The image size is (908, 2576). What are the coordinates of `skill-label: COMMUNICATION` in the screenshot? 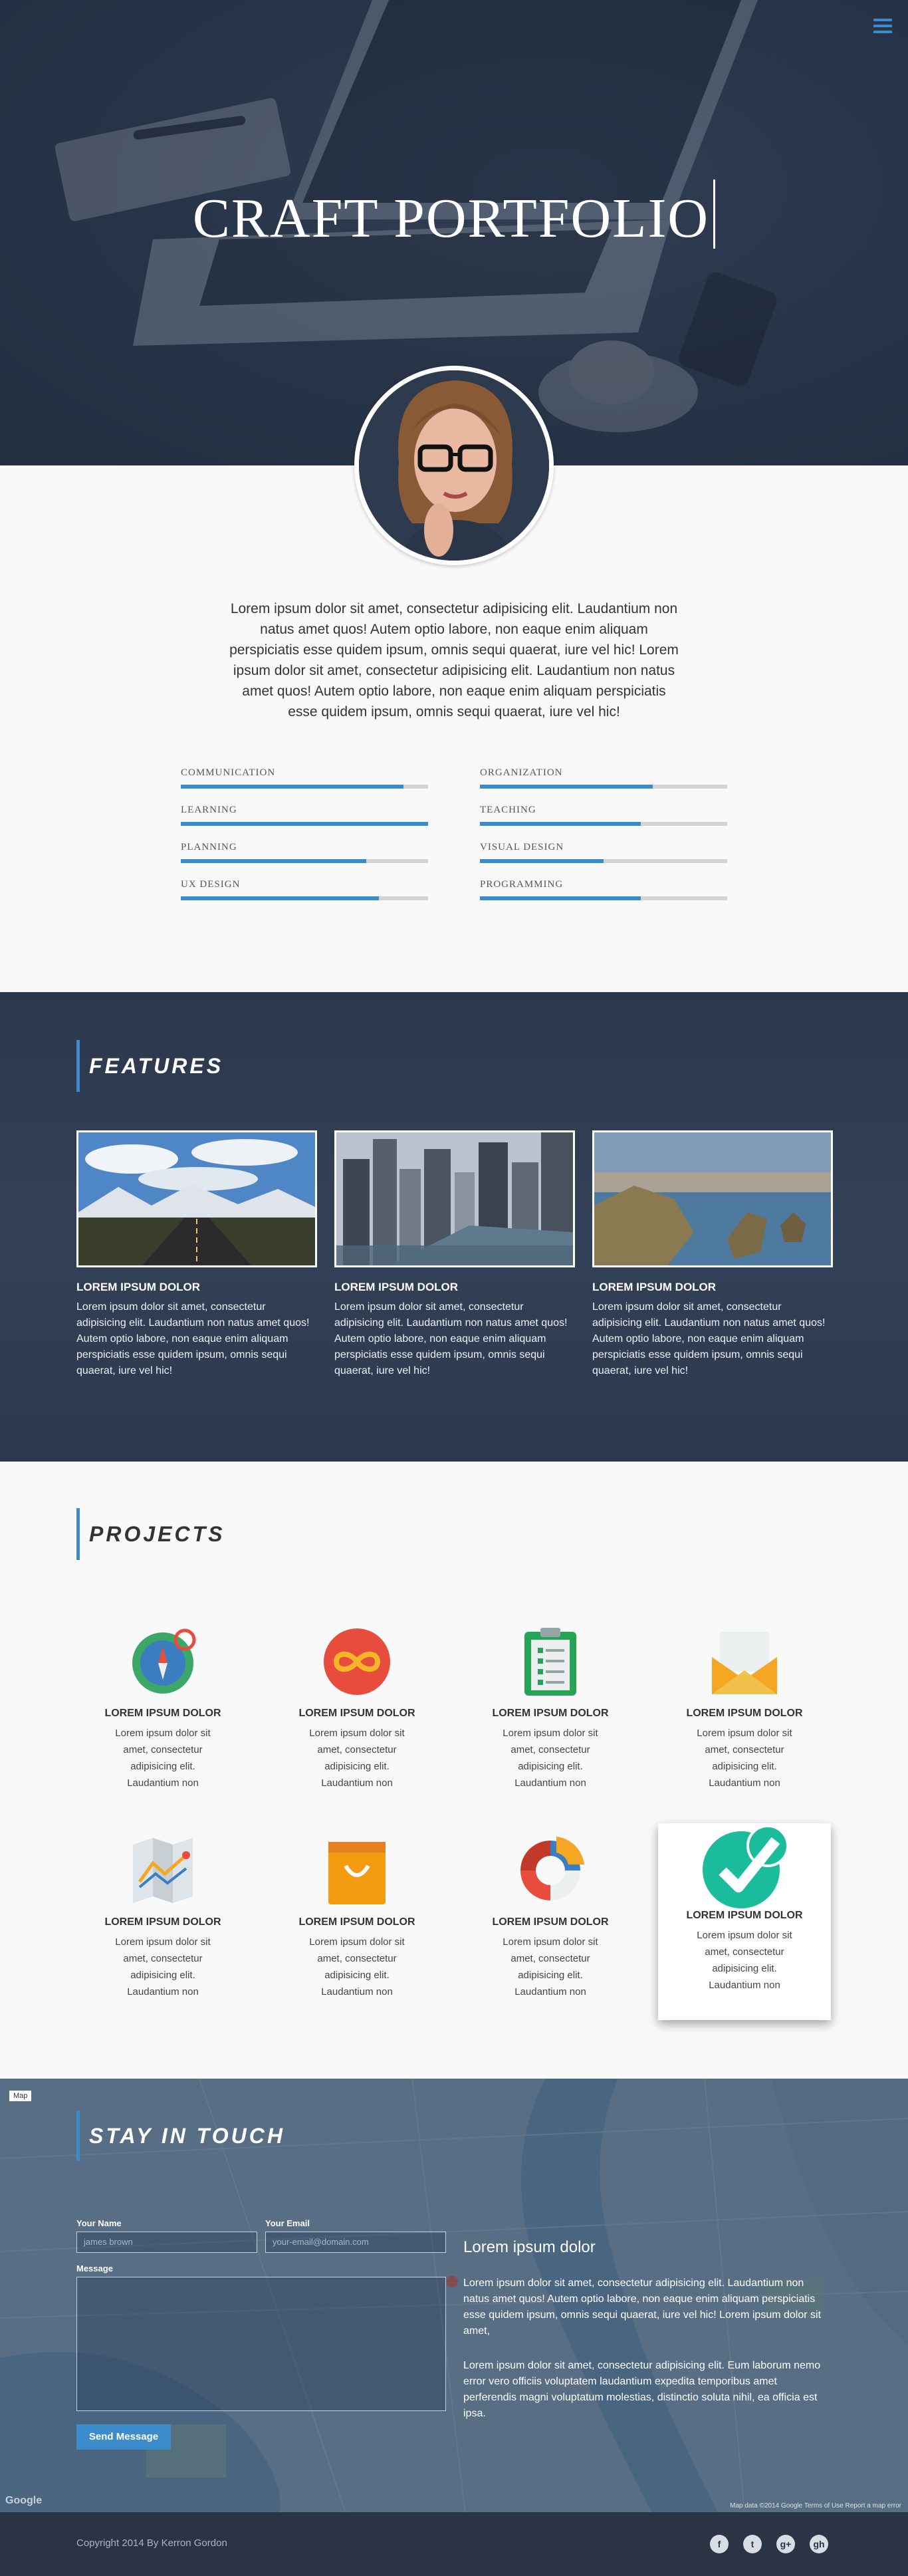 It's located at (228, 772).